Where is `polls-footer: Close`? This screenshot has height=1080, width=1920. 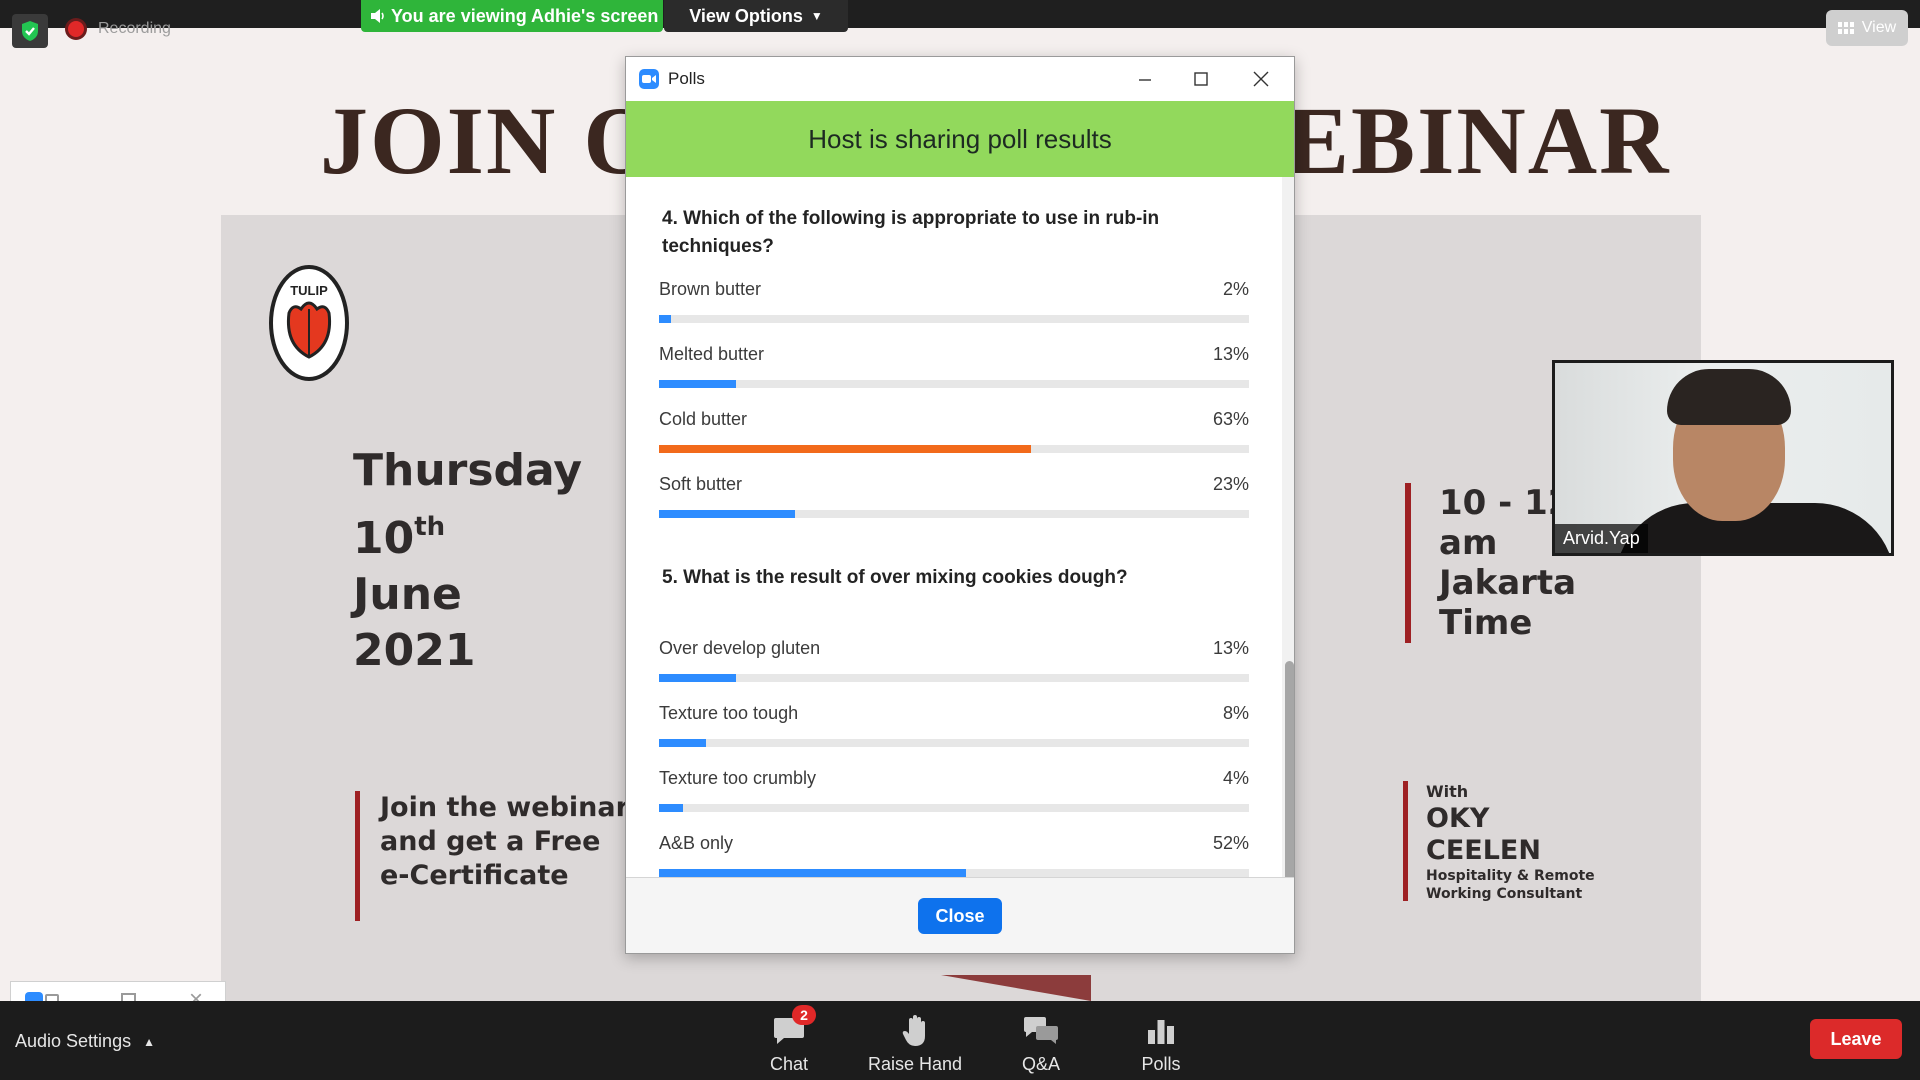
polls-footer: Close is located at coordinates (960, 915).